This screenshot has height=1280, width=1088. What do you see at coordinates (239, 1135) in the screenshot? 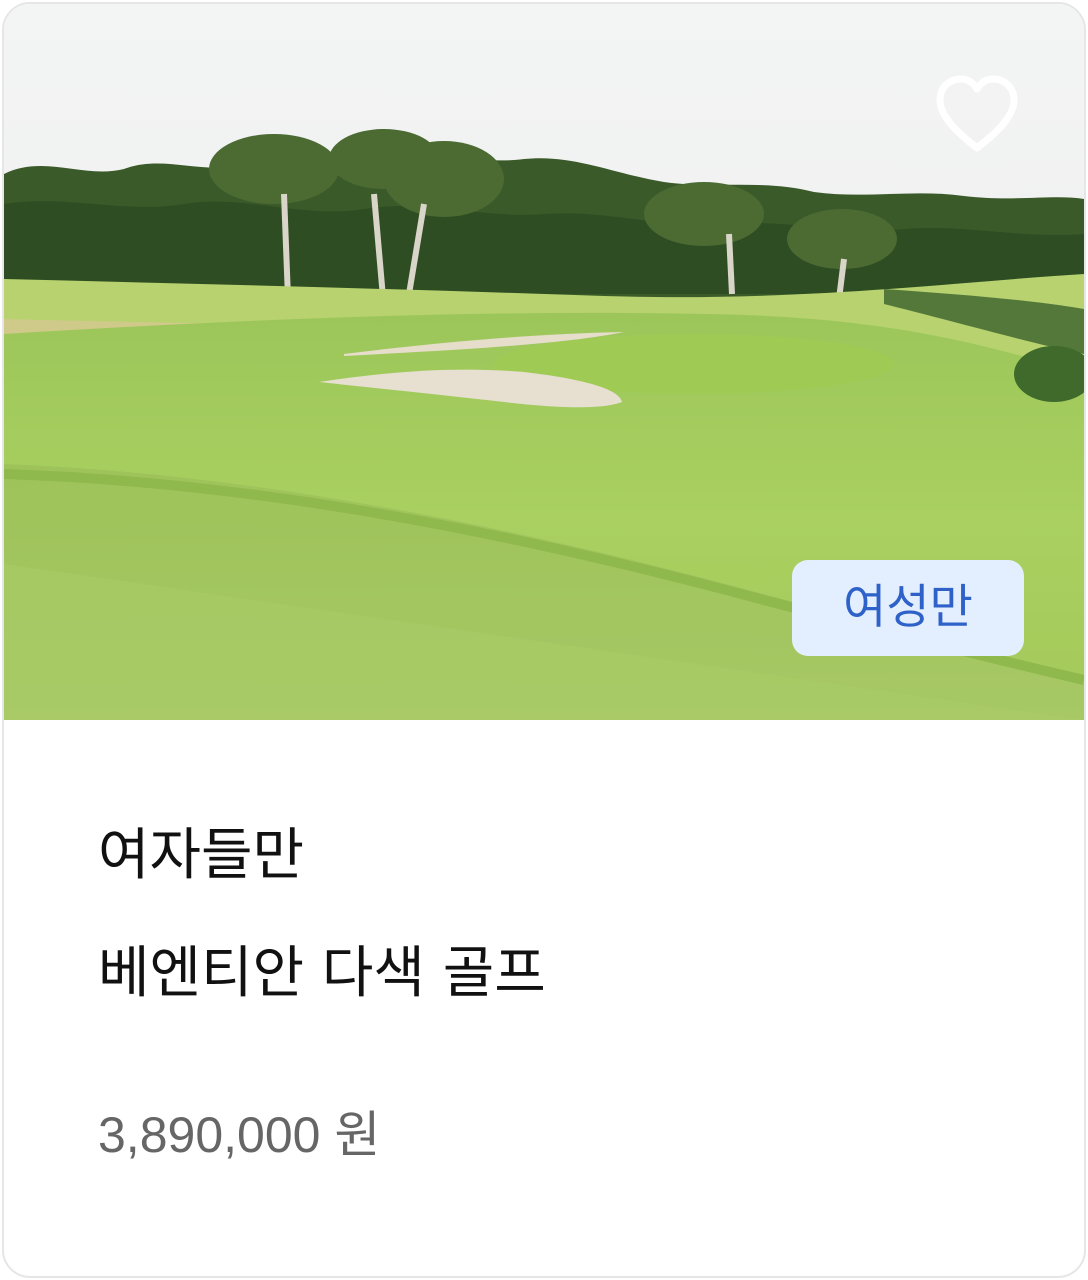
I see `product-price: 3,890,000 원` at bounding box center [239, 1135].